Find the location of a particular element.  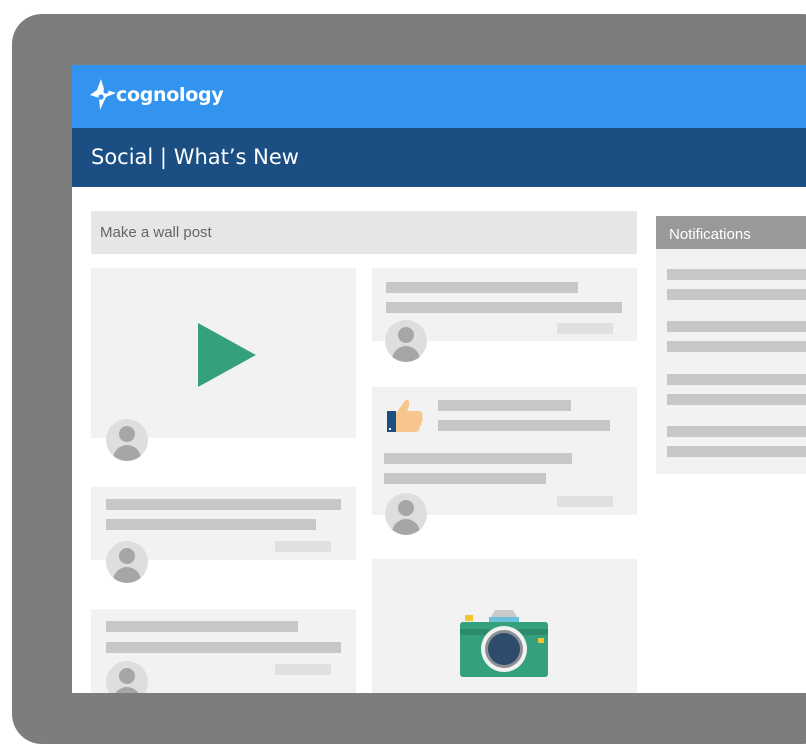

brand-logo: cognology is located at coordinates (156, 95).